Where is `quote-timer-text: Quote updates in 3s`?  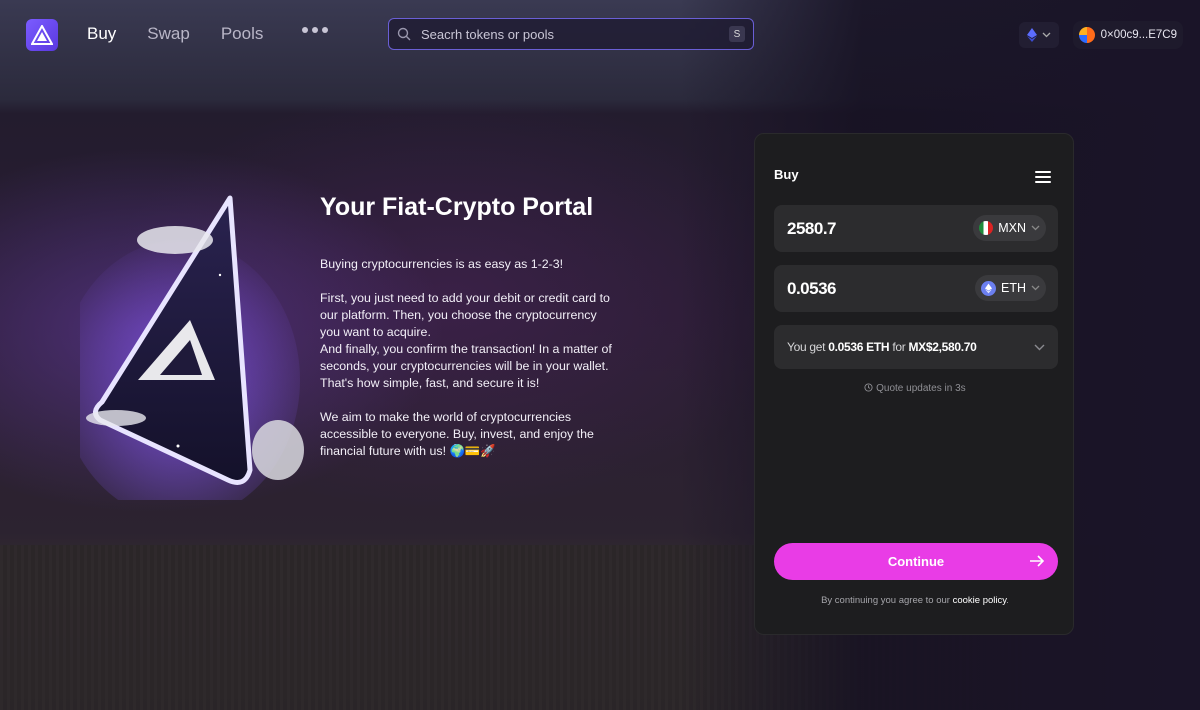
quote-timer-text: Quote updates in 3s is located at coordinates (921, 388).